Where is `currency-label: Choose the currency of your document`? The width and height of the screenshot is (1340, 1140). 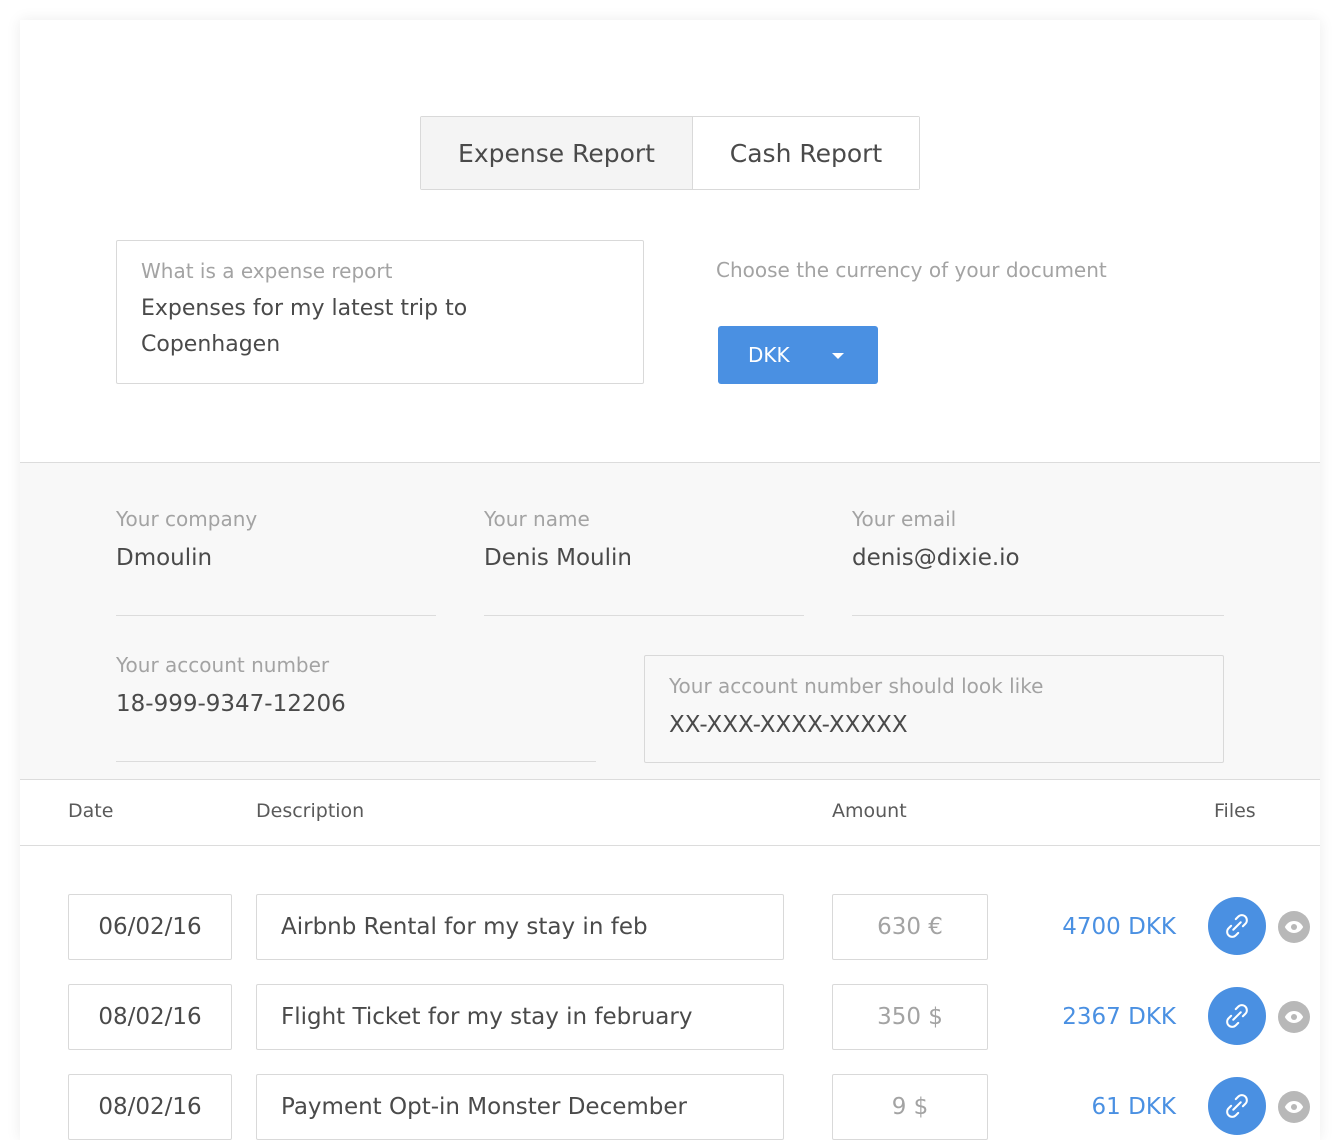
currency-label: Choose the currency of your document is located at coordinates (911, 270).